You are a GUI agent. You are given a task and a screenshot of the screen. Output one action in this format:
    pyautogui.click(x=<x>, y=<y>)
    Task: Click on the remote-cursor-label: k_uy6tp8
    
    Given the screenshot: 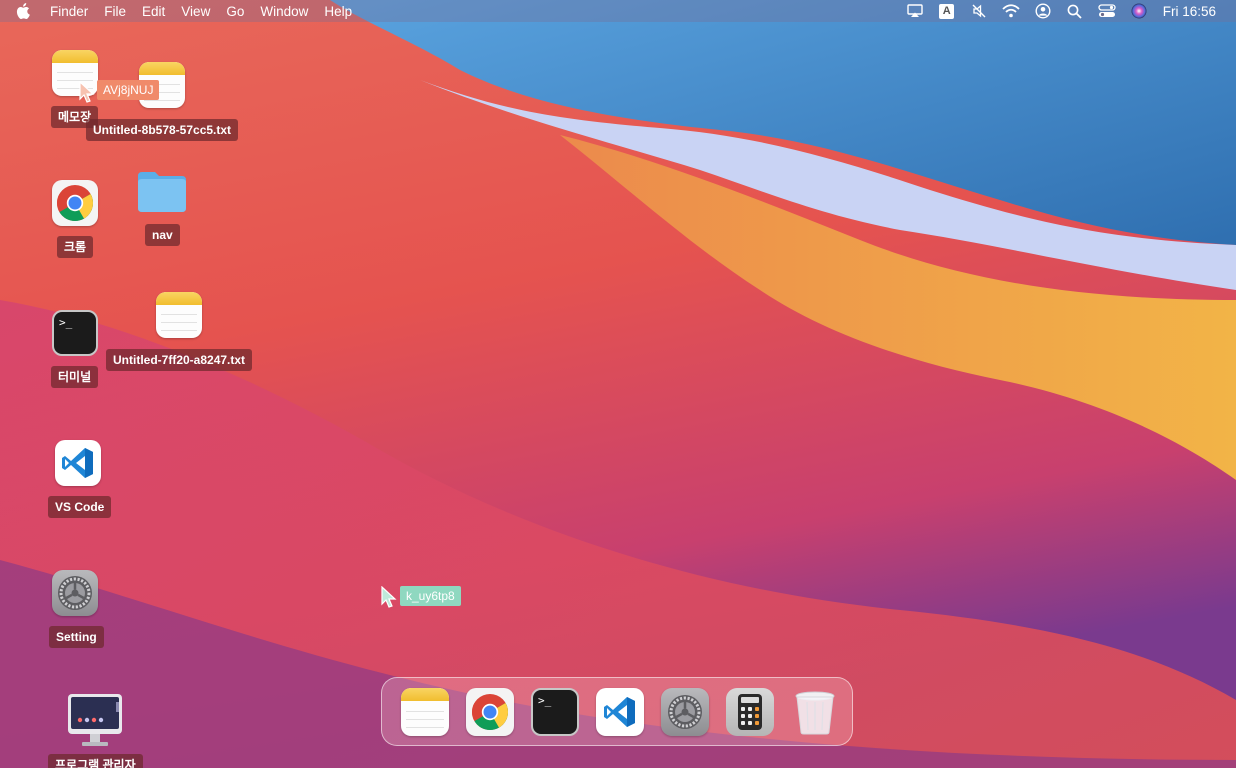 What is the action you would take?
    pyautogui.click(x=430, y=596)
    